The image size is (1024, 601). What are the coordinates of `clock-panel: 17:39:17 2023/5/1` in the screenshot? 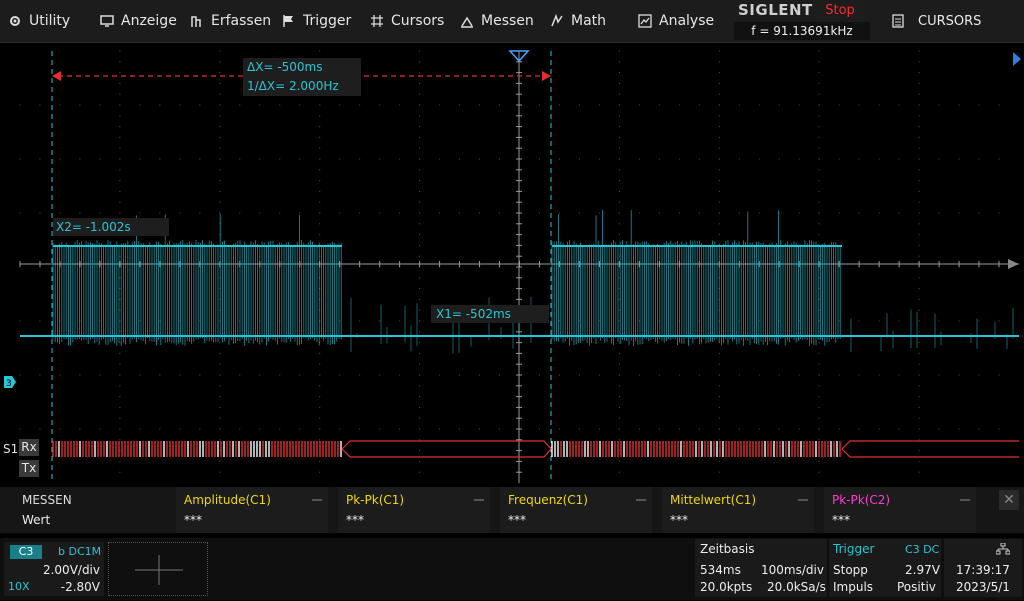 It's located at (983, 568).